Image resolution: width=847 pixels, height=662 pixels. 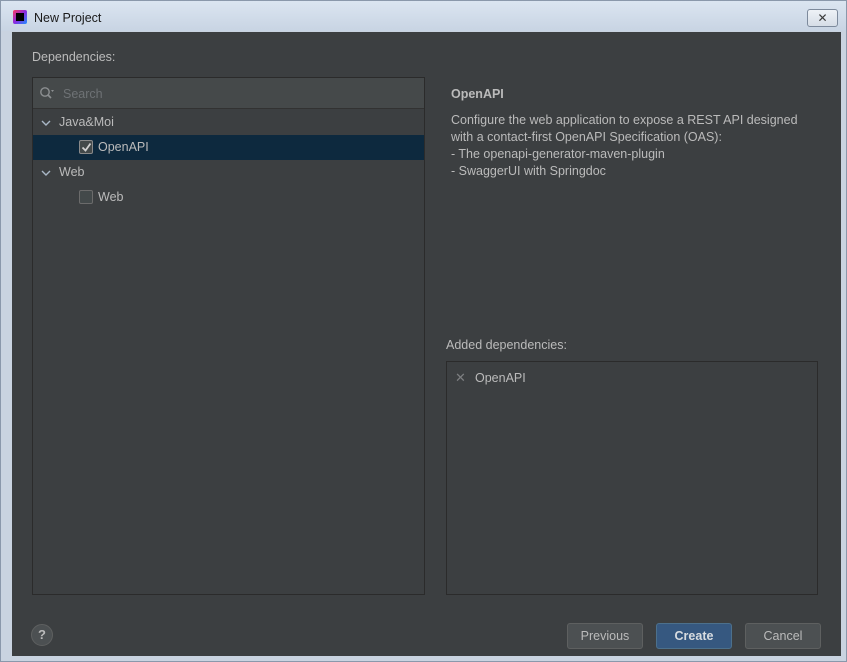 I want to click on web-checkbox, so click(x=86, y=197).